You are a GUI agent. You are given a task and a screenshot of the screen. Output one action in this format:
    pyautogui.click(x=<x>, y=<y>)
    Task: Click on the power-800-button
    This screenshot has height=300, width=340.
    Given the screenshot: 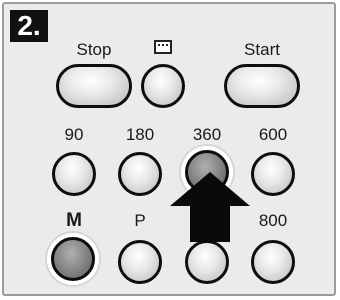 What is the action you would take?
    pyautogui.click(x=273, y=262)
    